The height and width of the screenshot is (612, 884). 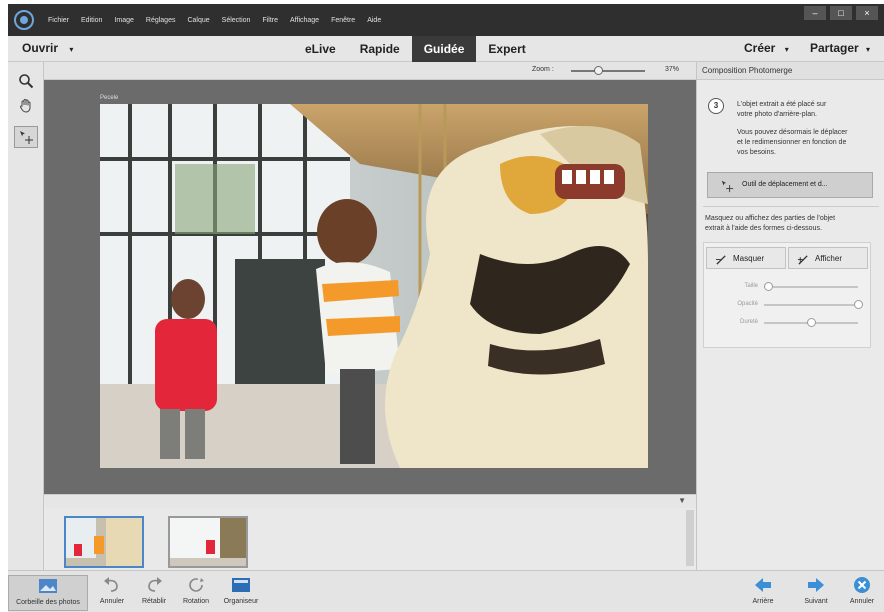 I want to click on slider-size: Taille, so click(x=787, y=287).